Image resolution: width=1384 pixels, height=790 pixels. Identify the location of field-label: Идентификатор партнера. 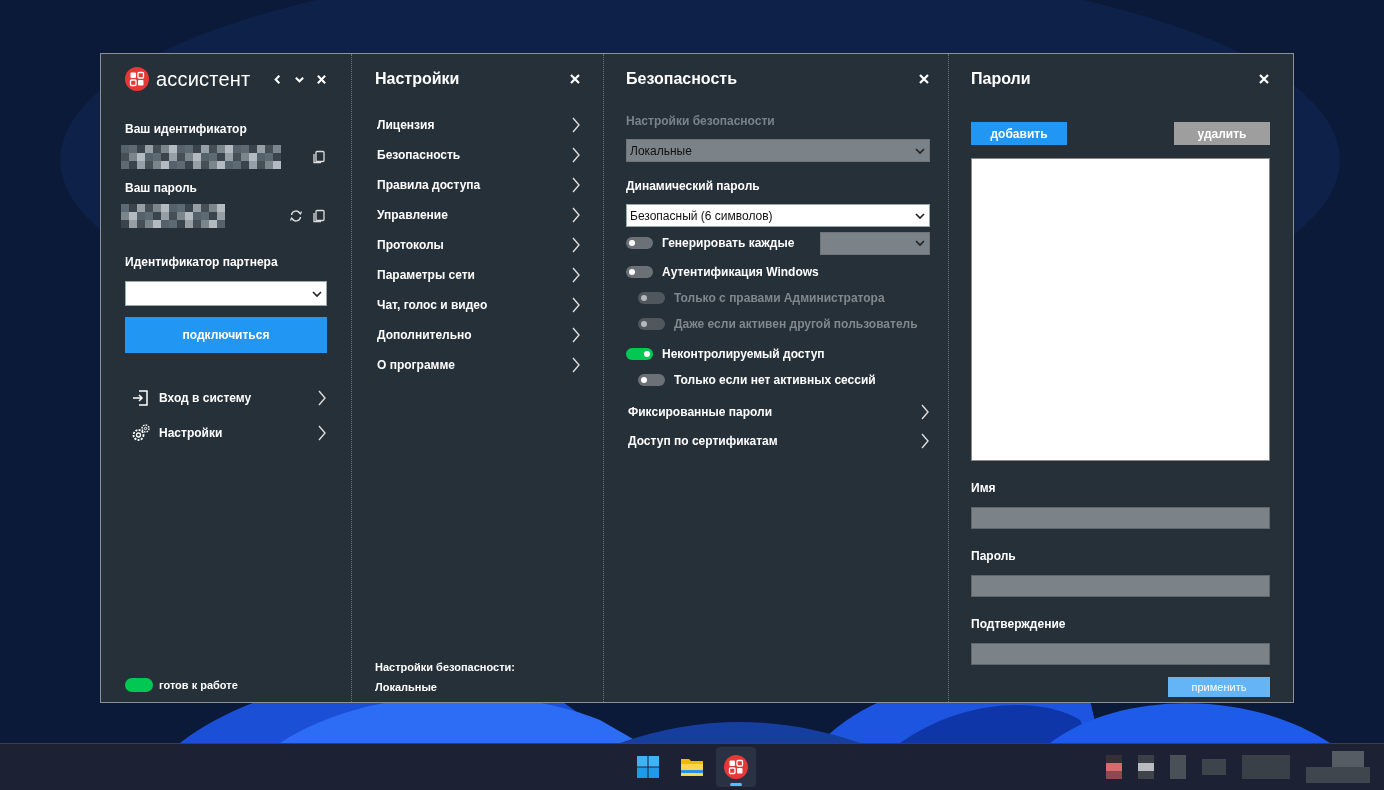
(202, 262).